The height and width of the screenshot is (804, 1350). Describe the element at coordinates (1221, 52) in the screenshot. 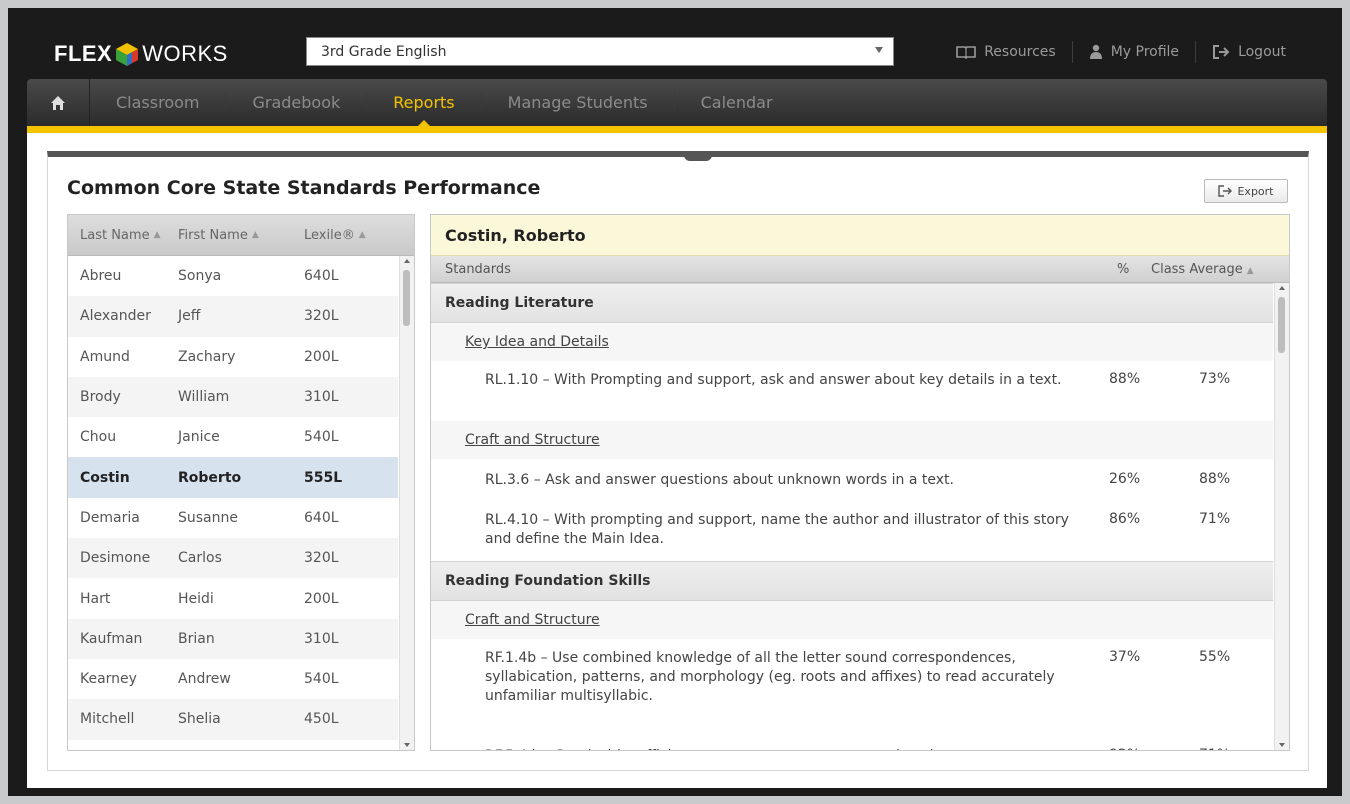

I see `logout-icon` at that location.